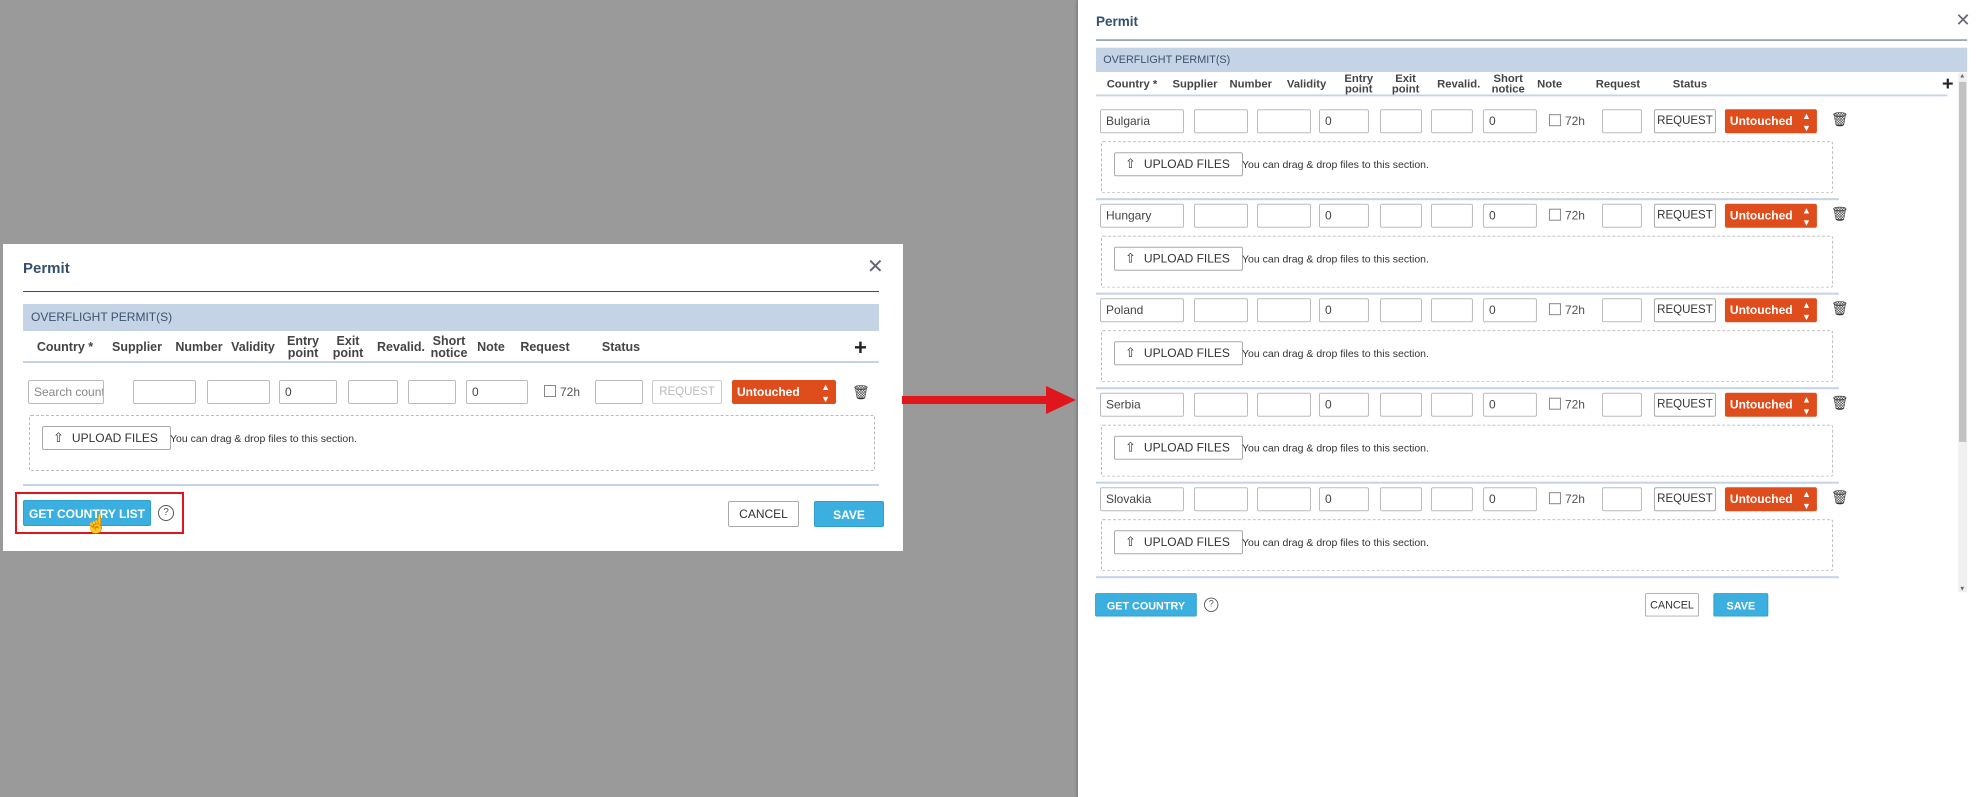  I want to click on country-input: Hungary, so click(1141, 215).